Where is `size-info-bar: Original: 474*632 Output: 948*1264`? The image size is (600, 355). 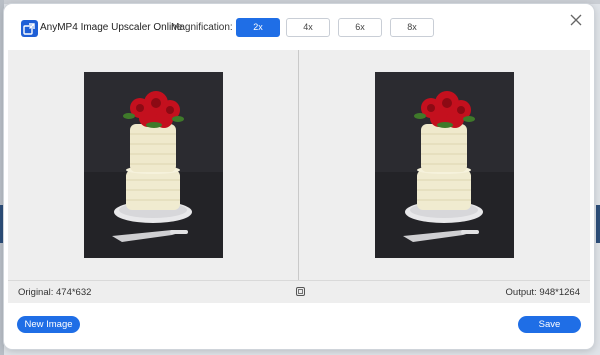 size-info-bar: Original: 474*632 Output: 948*1264 is located at coordinates (299, 291).